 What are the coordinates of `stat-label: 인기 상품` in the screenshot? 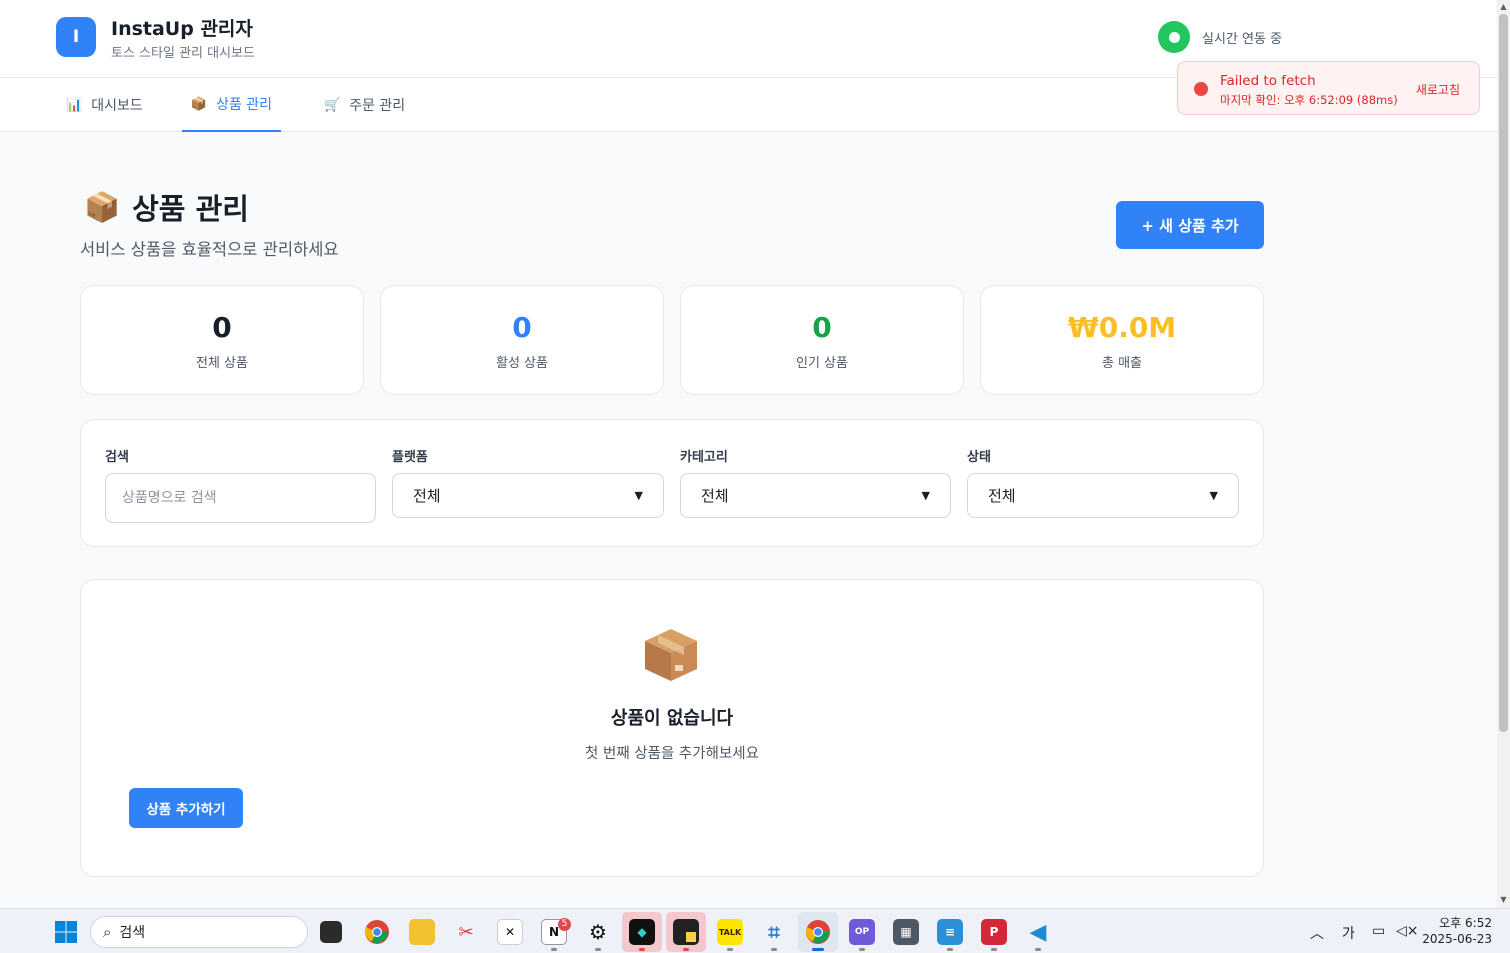 It's located at (822, 363).